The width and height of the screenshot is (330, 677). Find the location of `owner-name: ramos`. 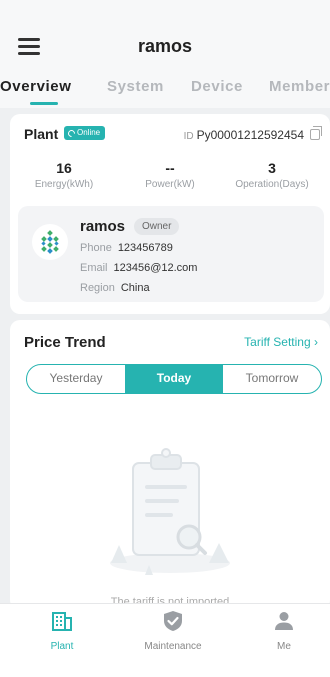

owner-name: ramos is located at coordinates (103, 226).